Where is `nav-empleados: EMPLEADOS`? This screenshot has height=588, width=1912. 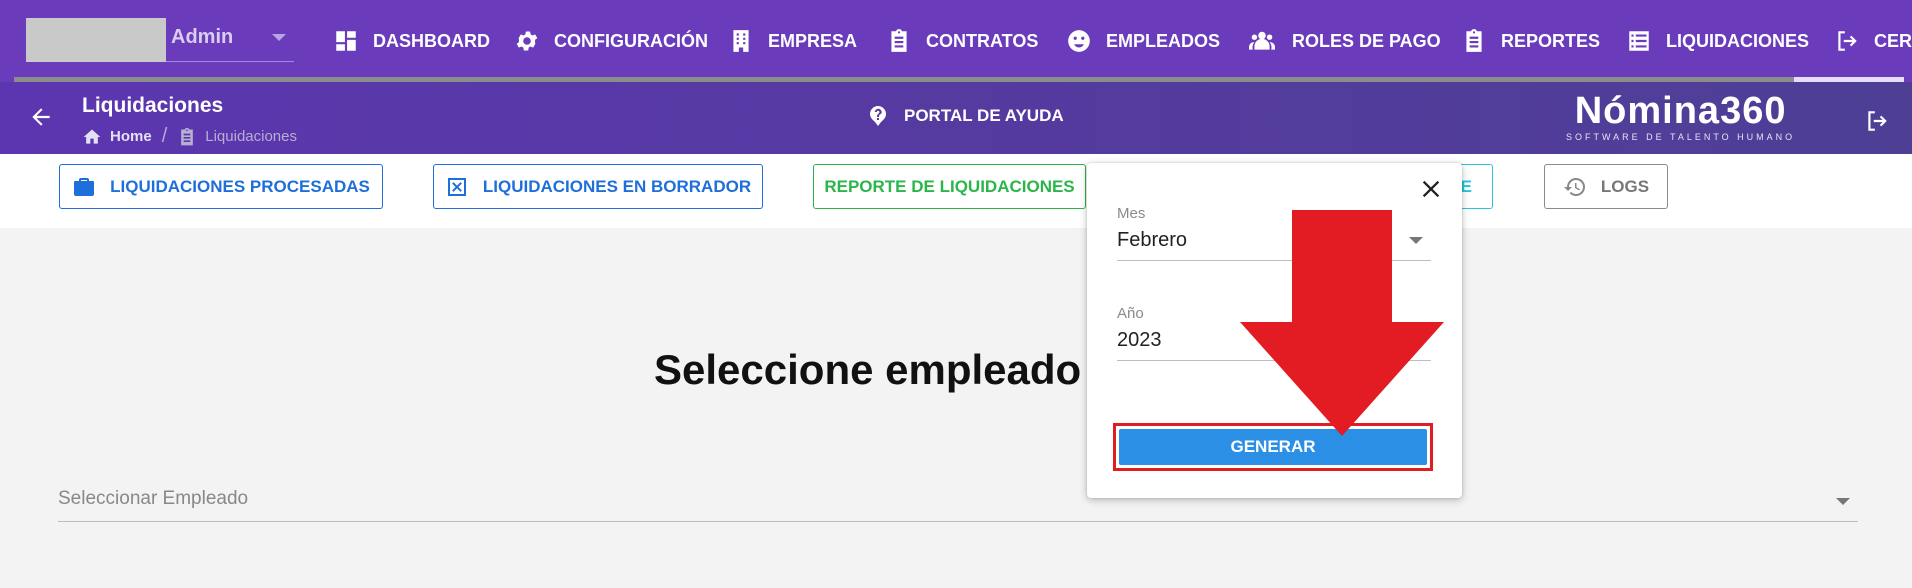
nav-empleados: EMPLEADOS is located at coordinates (1143, 41).